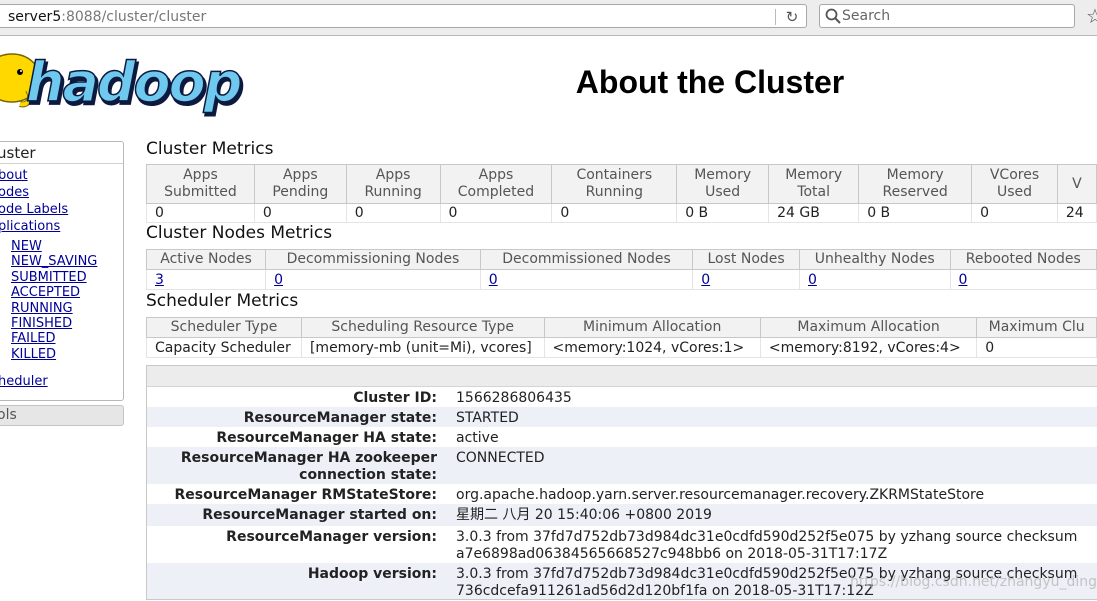 This screenshot has height=601, width=1097. What do you see at coordinates (42, 309) in the screenshot?
I see `nav-link-app-running: RUNNING` at bounding box center [42, 309].